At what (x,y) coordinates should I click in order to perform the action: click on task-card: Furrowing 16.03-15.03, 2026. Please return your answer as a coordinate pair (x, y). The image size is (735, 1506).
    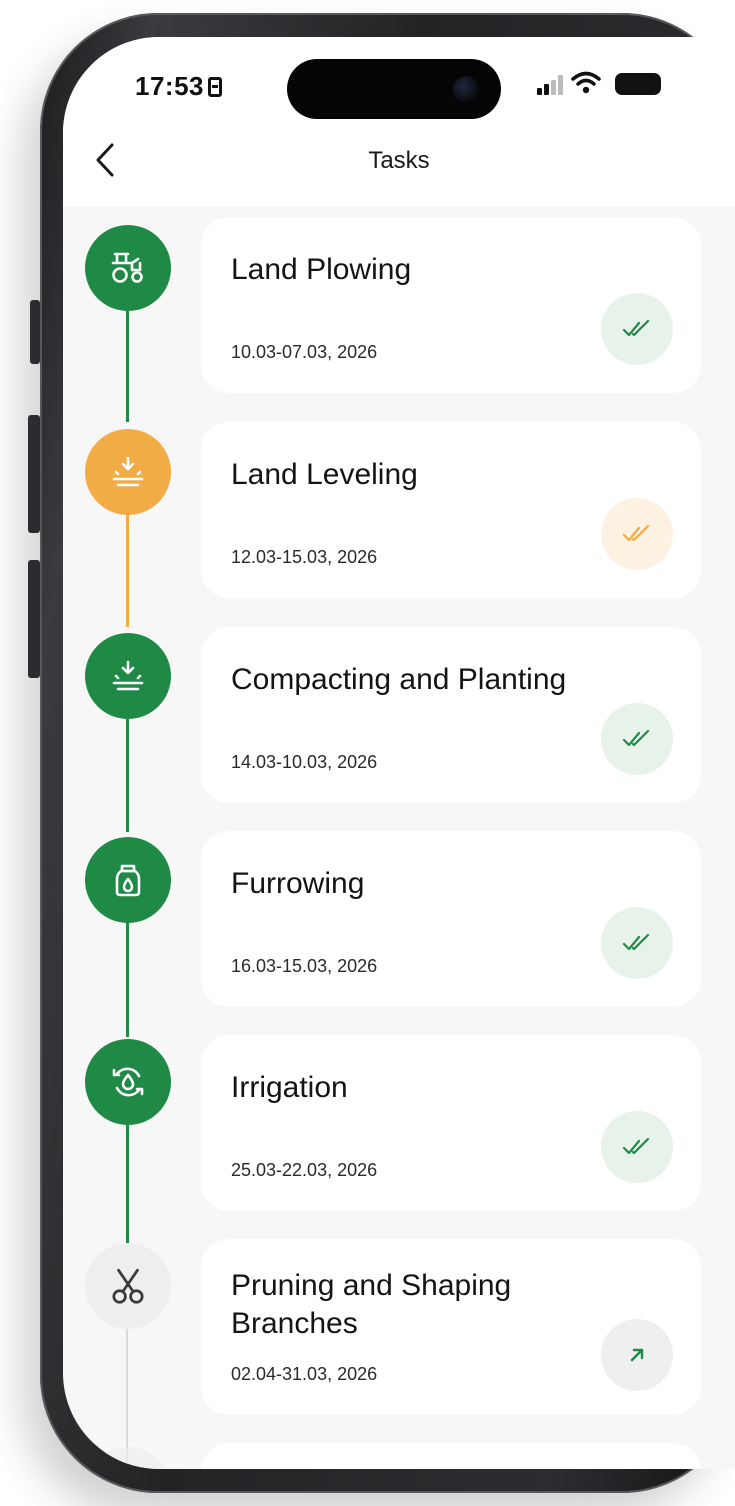
    Looking at the image, I should click on (451, 919).